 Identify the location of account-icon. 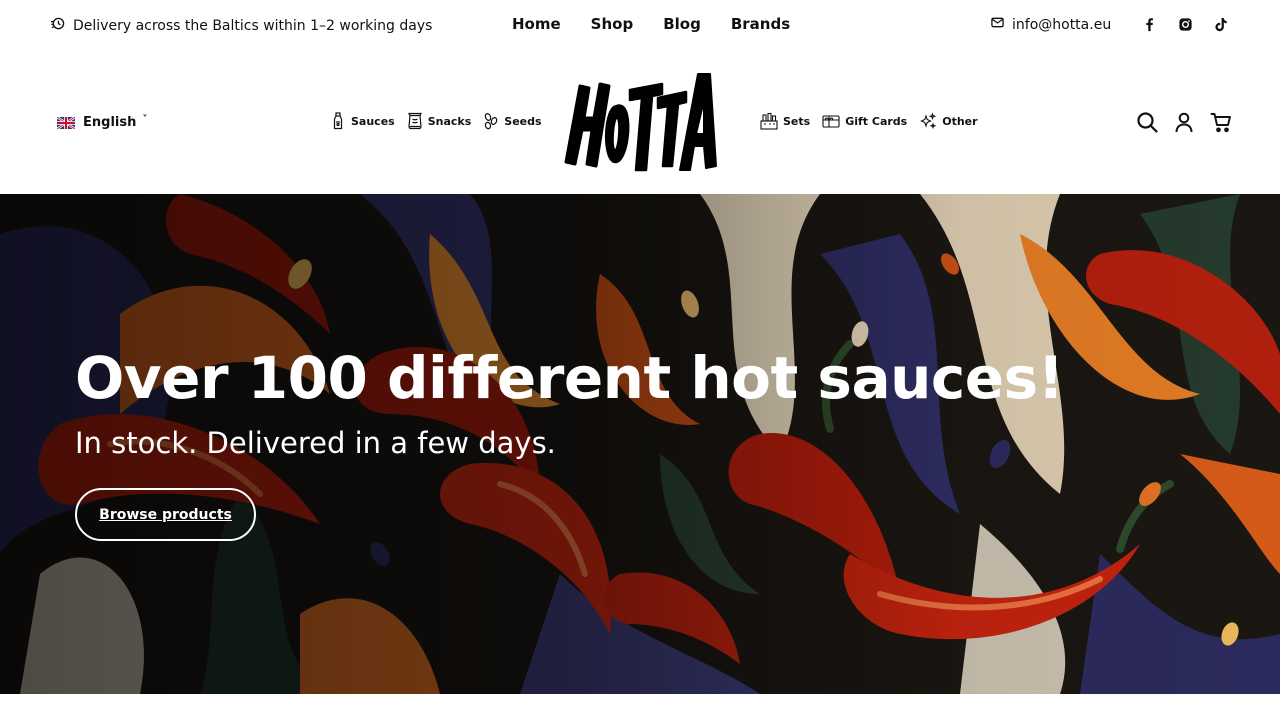
(1184, 122).